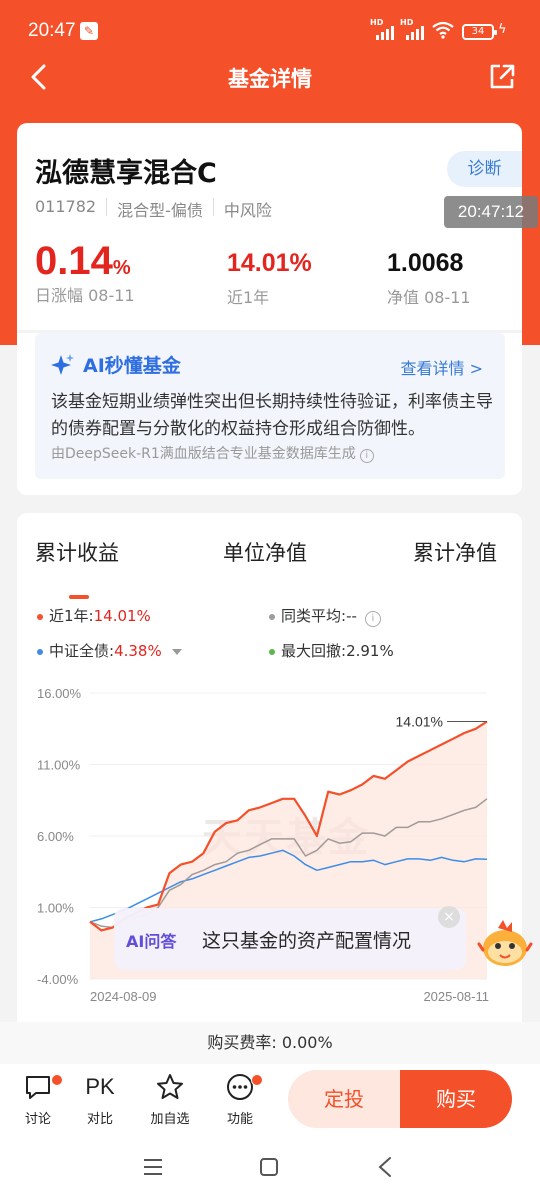  Describe the element at coordinates (242, 1042) in the screenshot. I see `fee-label: 购买费率:` at that location.